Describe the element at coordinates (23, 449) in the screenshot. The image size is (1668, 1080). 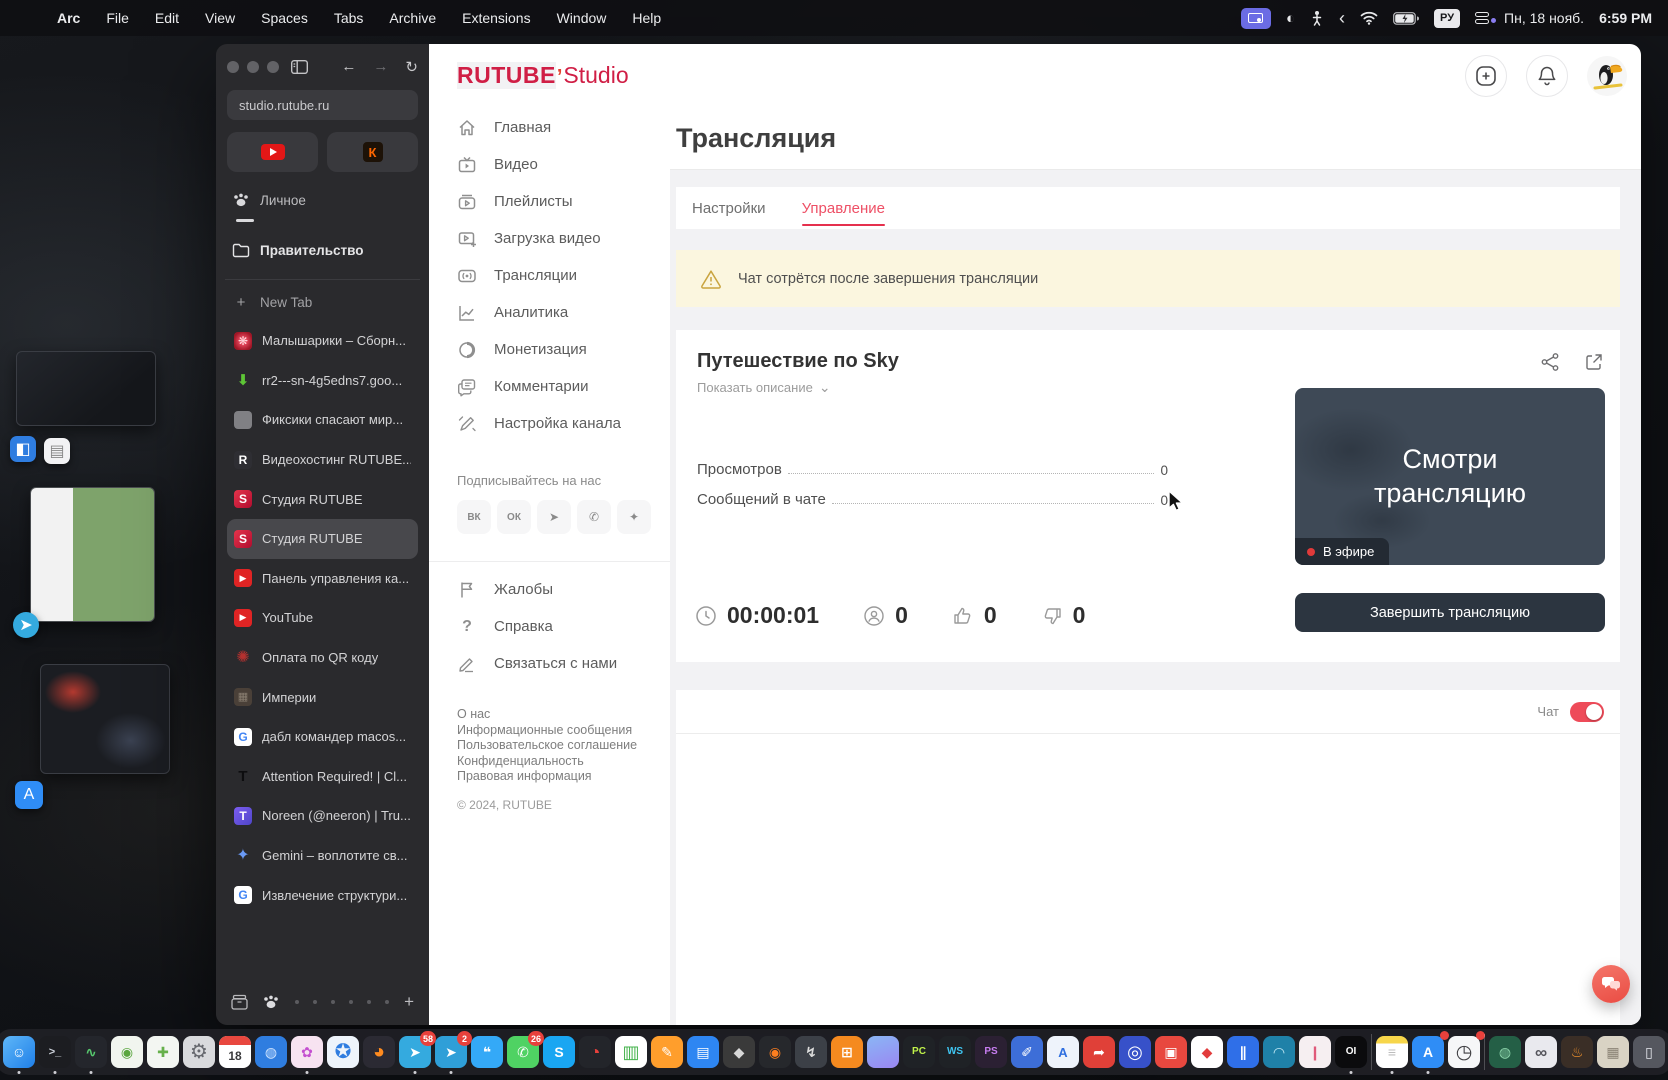
I see `mini-app-icon: ◧` at that location.